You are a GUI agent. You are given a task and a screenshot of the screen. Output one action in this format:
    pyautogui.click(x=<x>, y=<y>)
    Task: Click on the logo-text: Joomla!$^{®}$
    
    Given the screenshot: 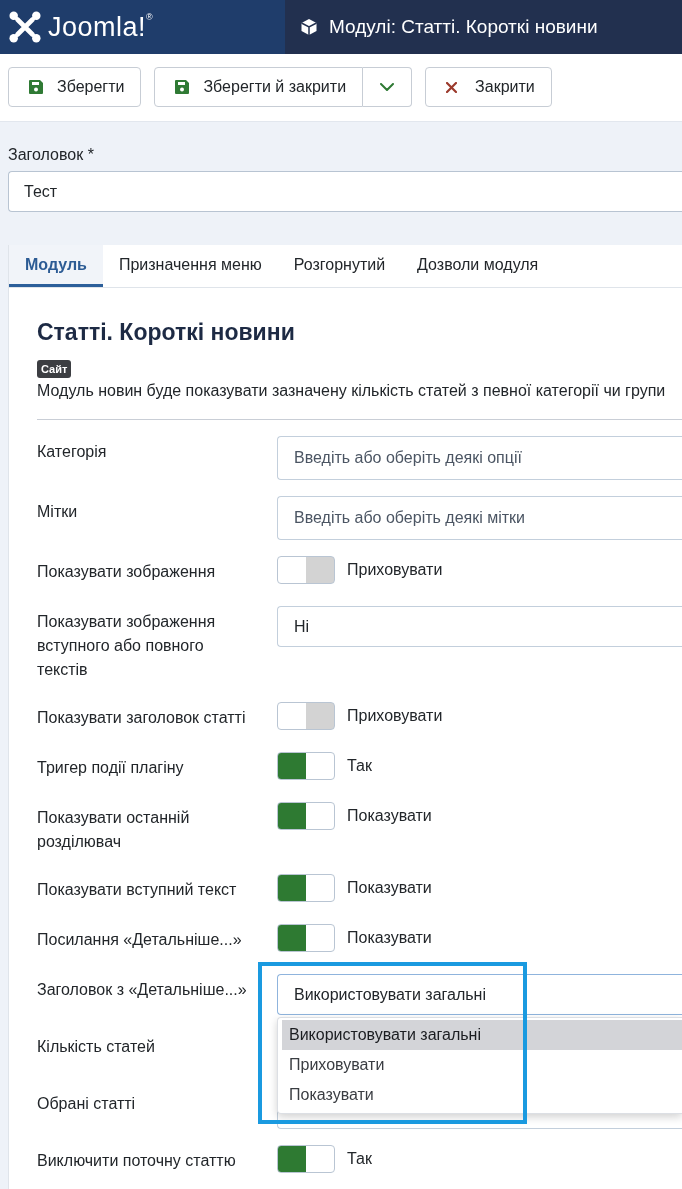 What is the action you would take?
    pyautogui.click(x=101, y=27)
    